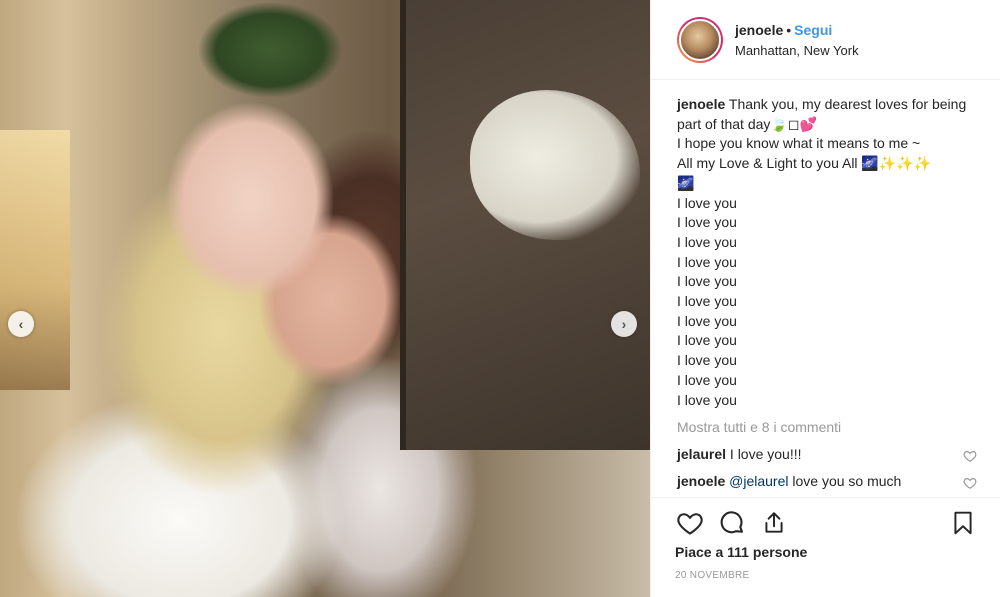 This screenshot has width=1000, height=597. Describe the element at coordinates (797, 51) in the screenshot. I see `location-link: Manhattan, New York` at that location.